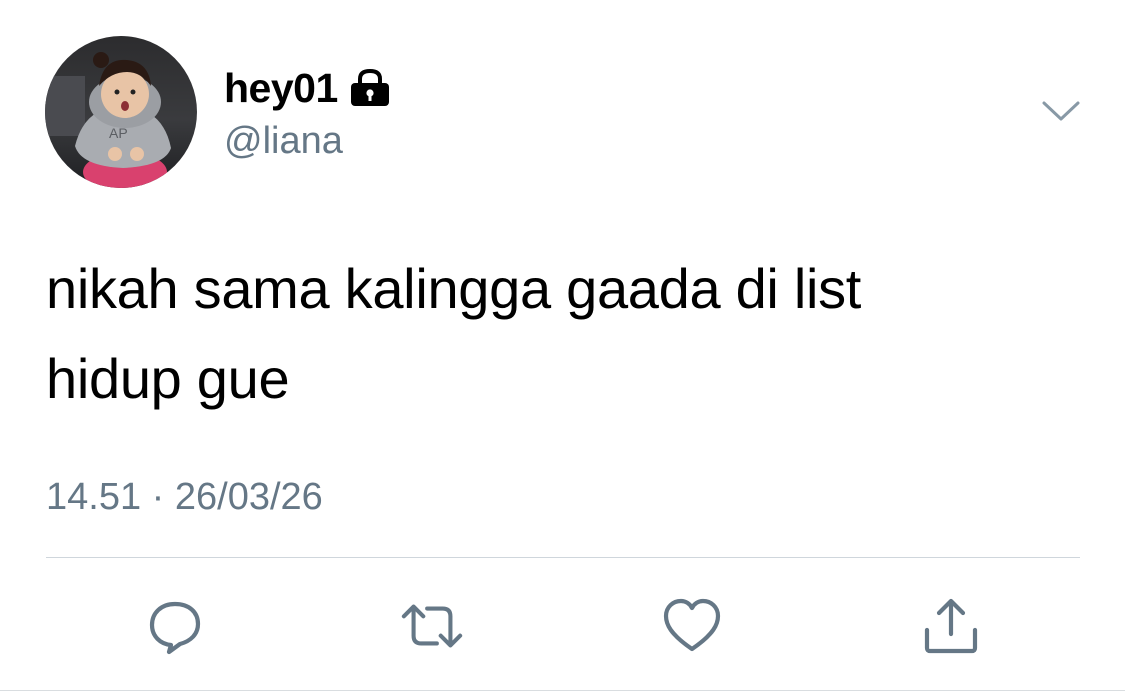 The image size is (1125, 691). What do you see at coordinates (184, 497) in the screenshot?
I see `tweet-timestamp: 14.51 · 26/03/26` at bounding box center [184, 497].